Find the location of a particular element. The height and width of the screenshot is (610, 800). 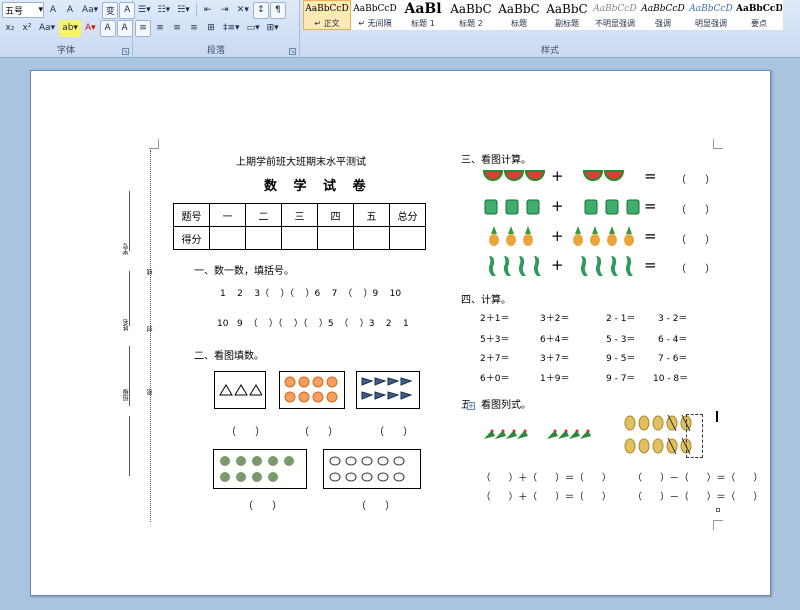

watermelons-left is located at coordinates (515, 177).